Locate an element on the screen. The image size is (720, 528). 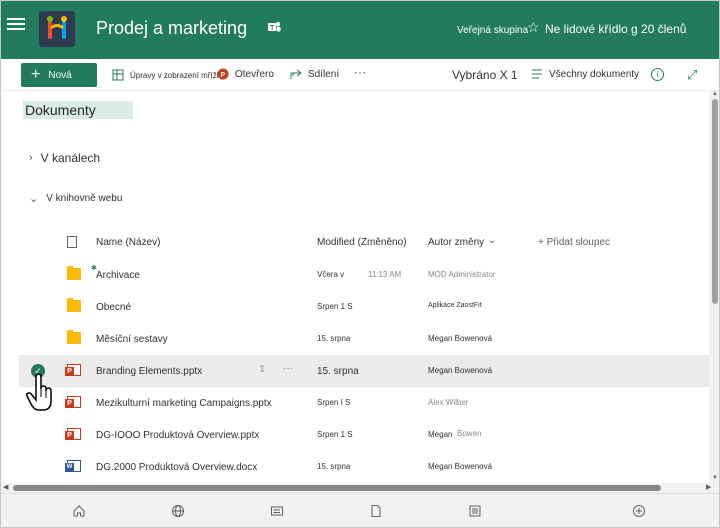
file-name: DG-IOOO Produktová Overview.pptx is located at coordinates (177, 435).